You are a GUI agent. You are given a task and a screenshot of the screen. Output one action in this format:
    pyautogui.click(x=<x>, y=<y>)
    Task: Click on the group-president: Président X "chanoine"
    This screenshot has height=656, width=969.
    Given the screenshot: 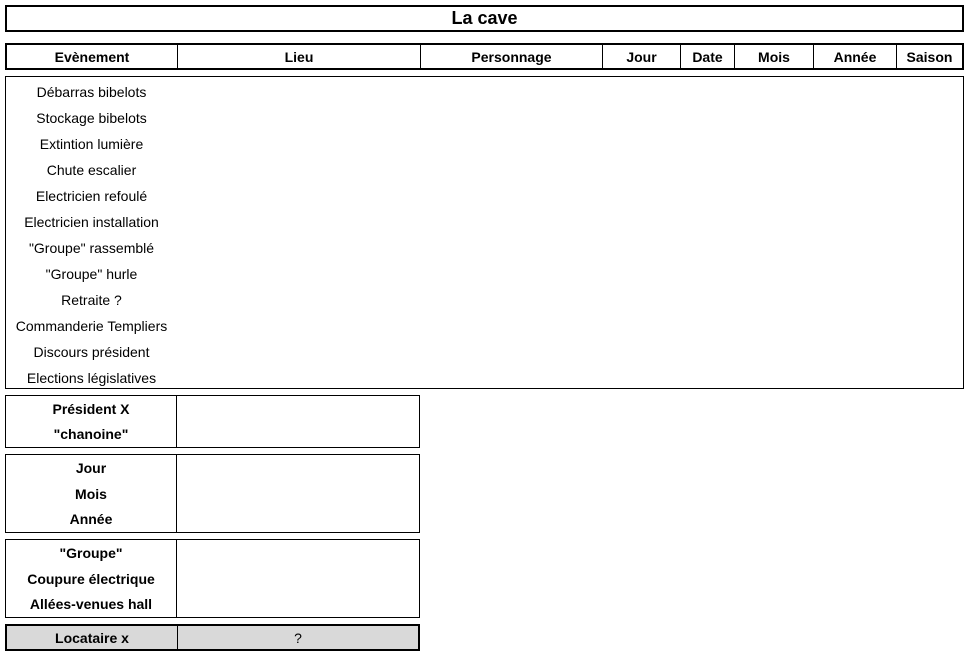 What is the action you would take?
    pyautogui.click(x=212, y=421)
    